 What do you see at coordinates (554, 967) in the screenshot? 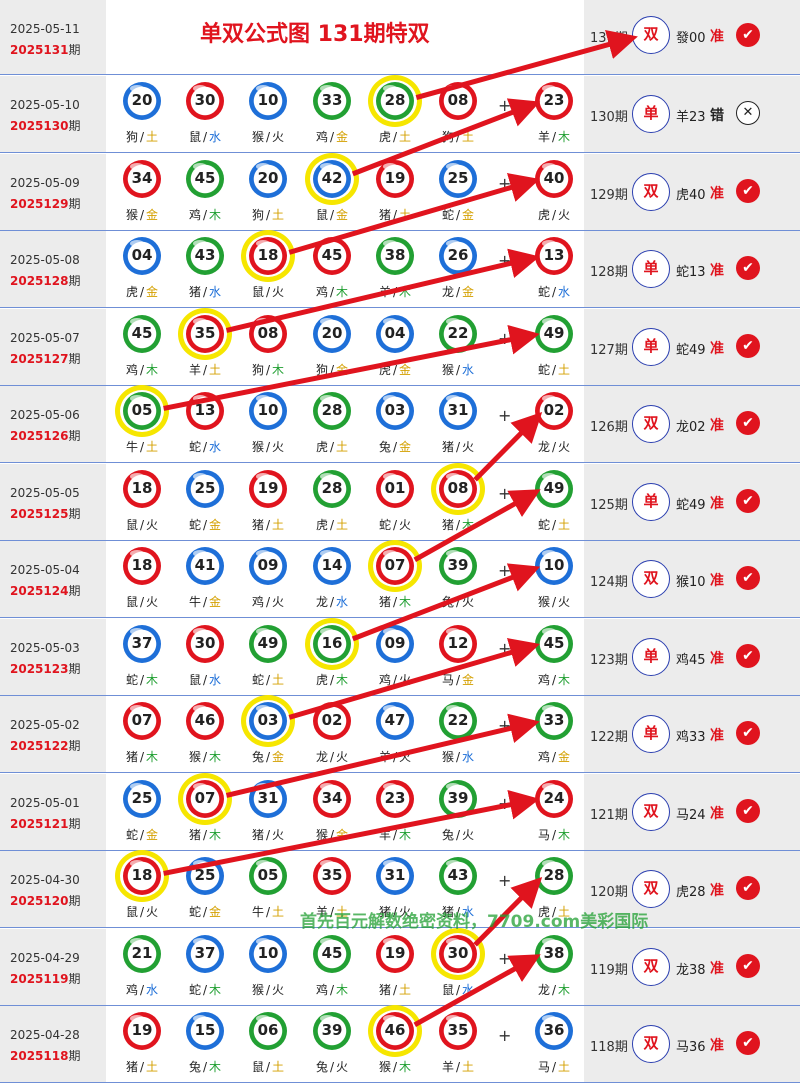
I see `special-ball-cell: 38 龙 / 木` at bounding box center [554, 967].